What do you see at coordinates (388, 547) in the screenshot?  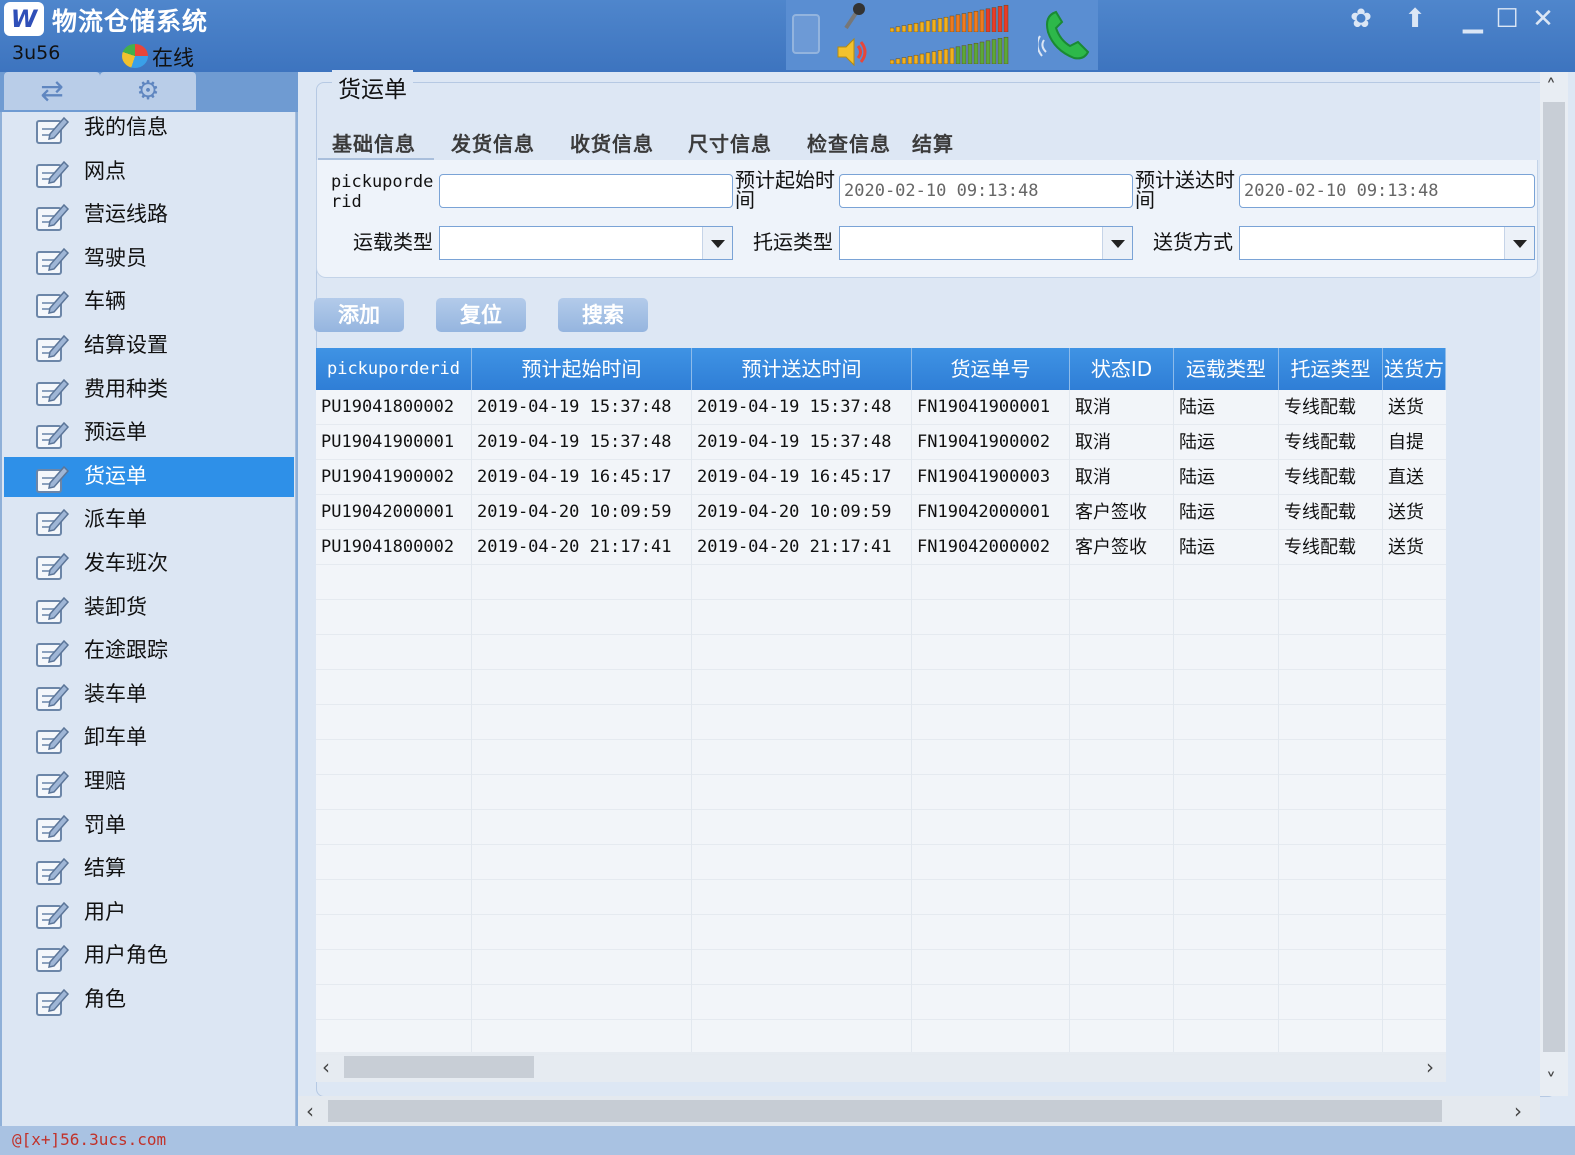 I see `table-cell: PU19041800002` at bounding box center [388, 547].